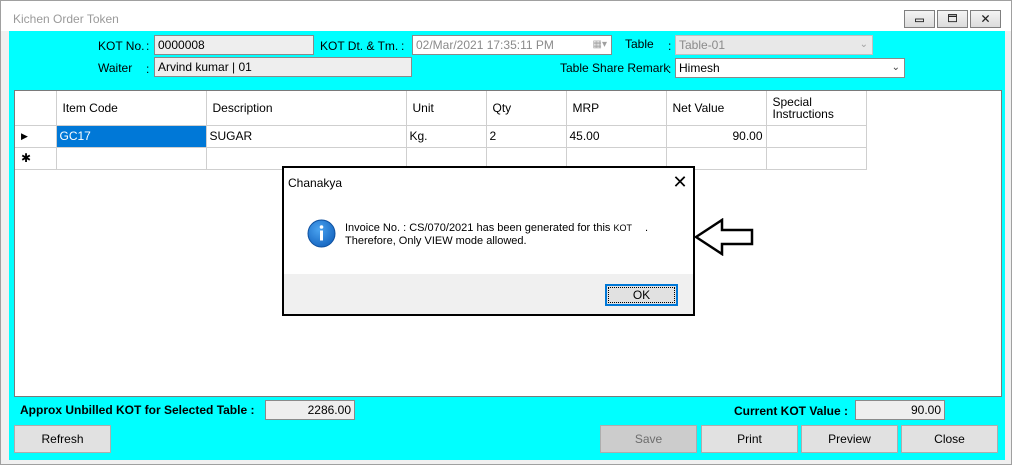 This screenshot has height=465, width=1012. What do you see at coordinates (446, 136) in the screenshot?
I see `cell-unit: Kg.` at bounding box center [446, 136].